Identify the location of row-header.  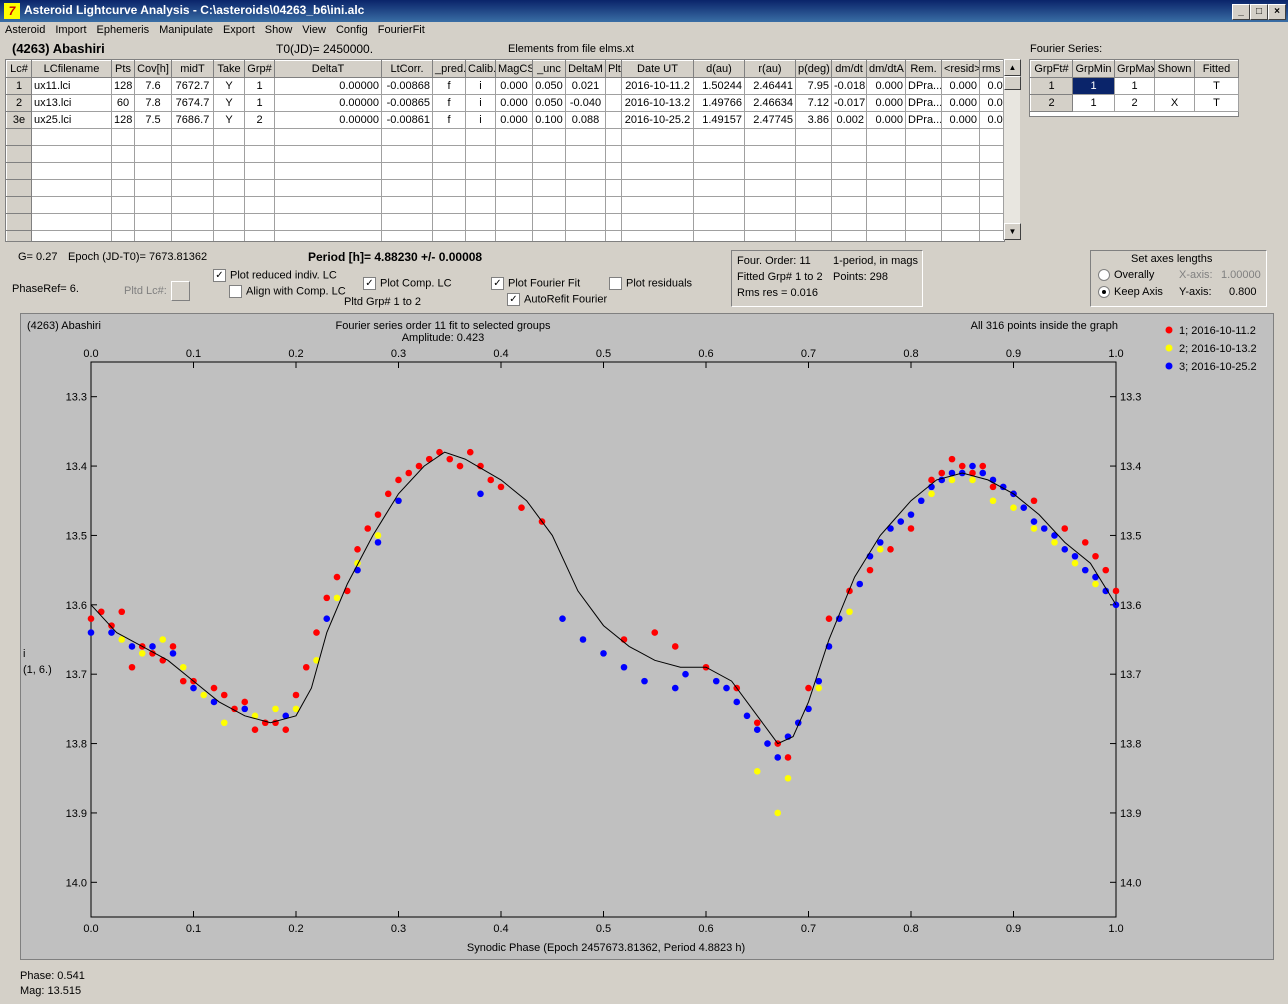
(19, 188).